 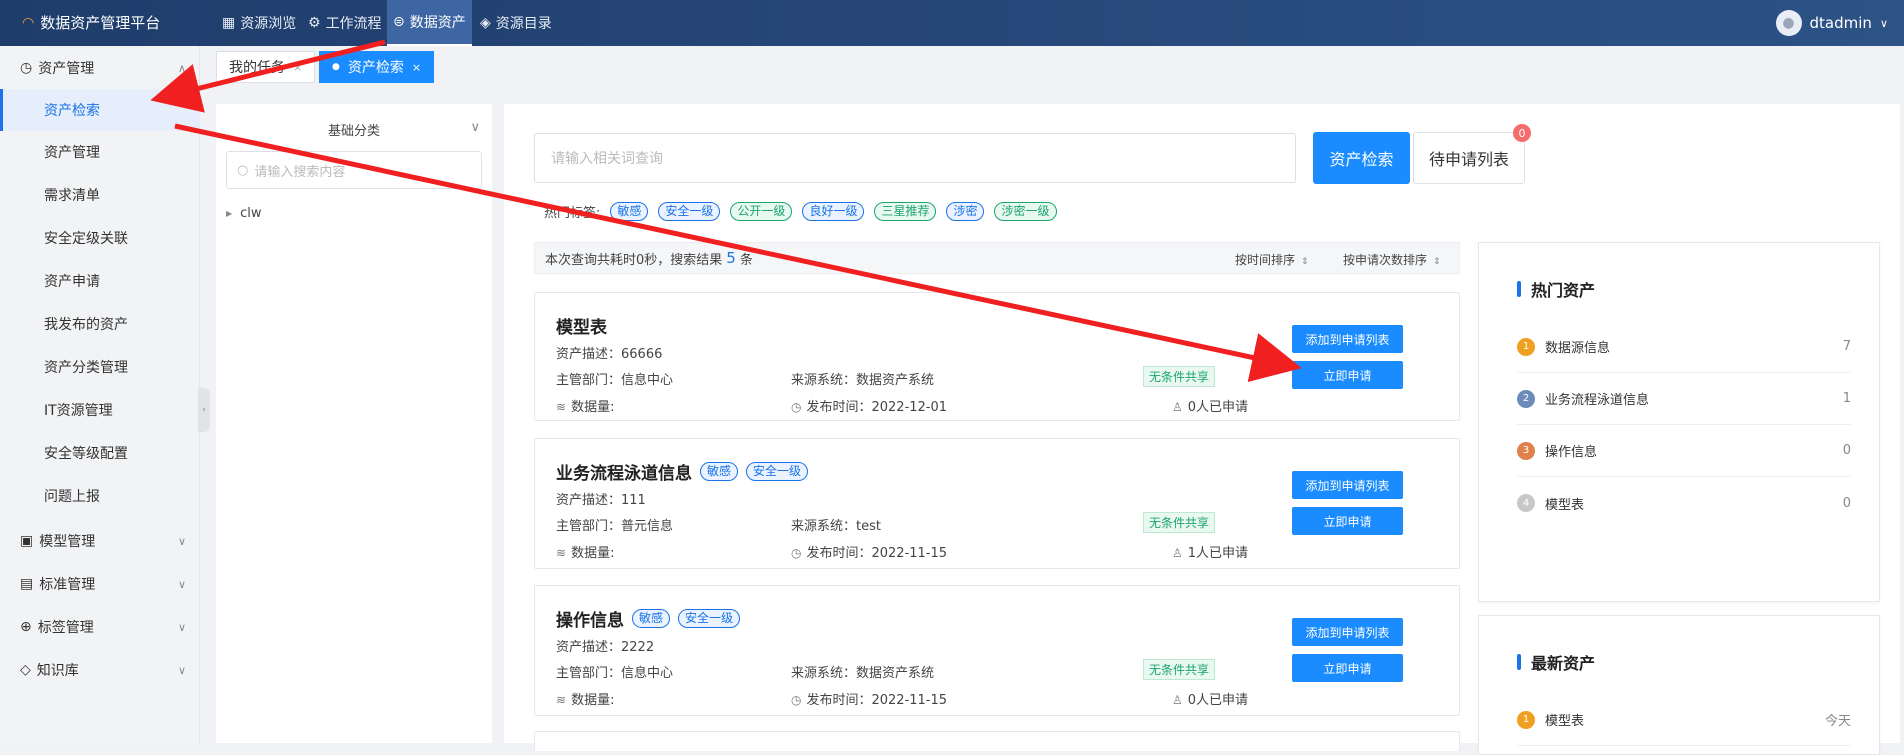 What do you see at coordinates (1883, 23) in the screenshot?
I see `chevron-down-icon: ∨` at bounding box center [1883, 23].